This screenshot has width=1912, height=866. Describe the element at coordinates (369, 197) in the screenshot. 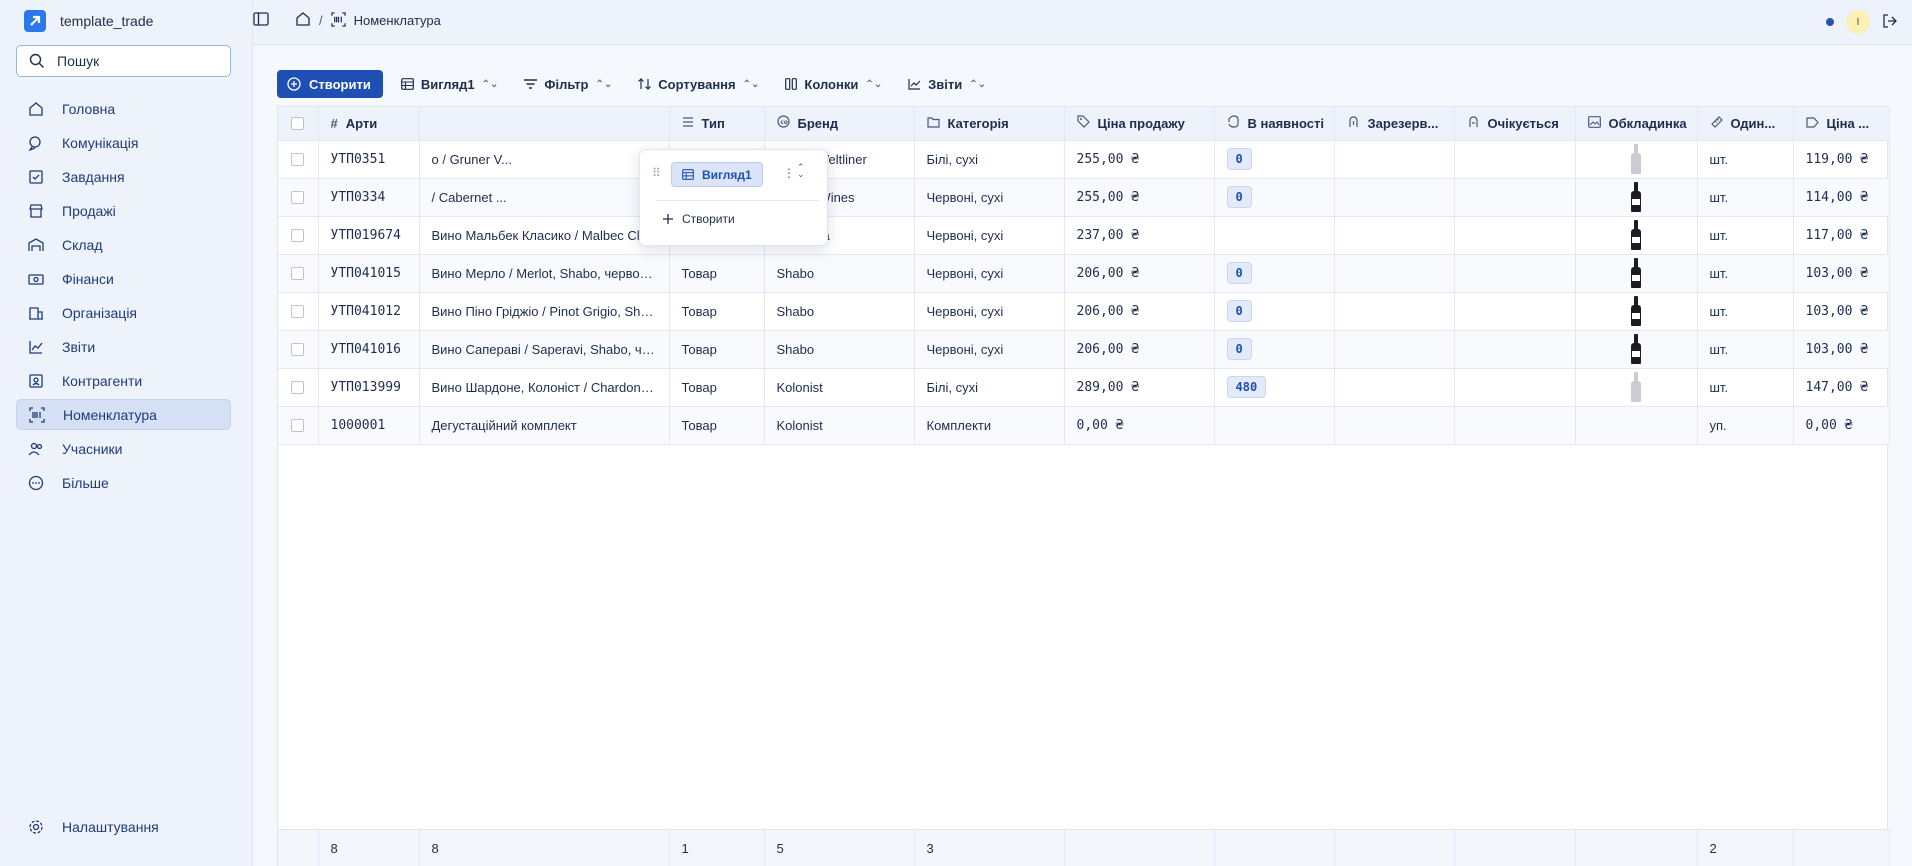

I see `cell-sku: УТП0334` at that location.